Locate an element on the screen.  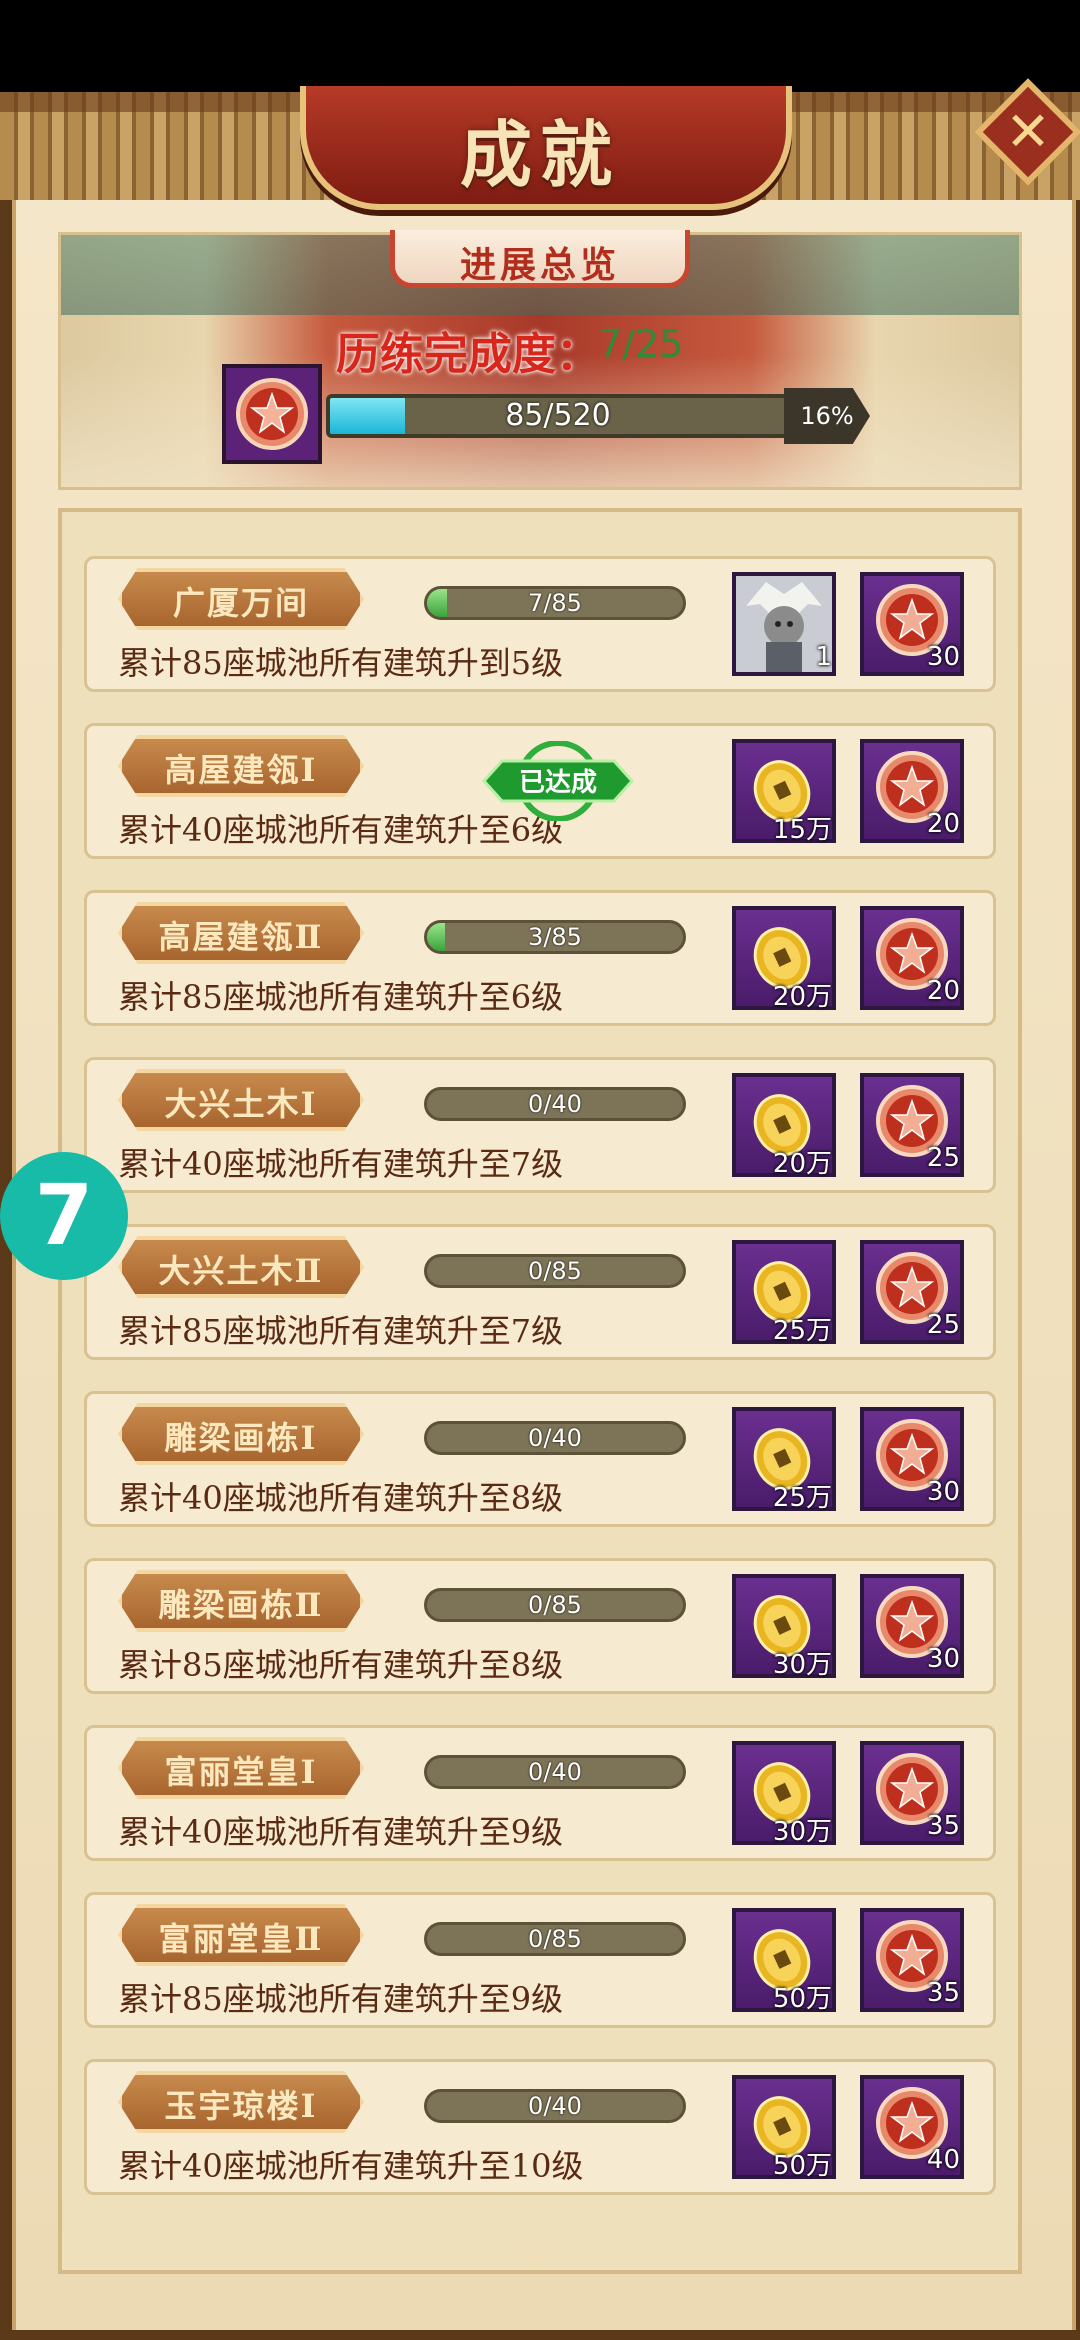
reward-amount: 40 is located at coordinates (943, 2160).